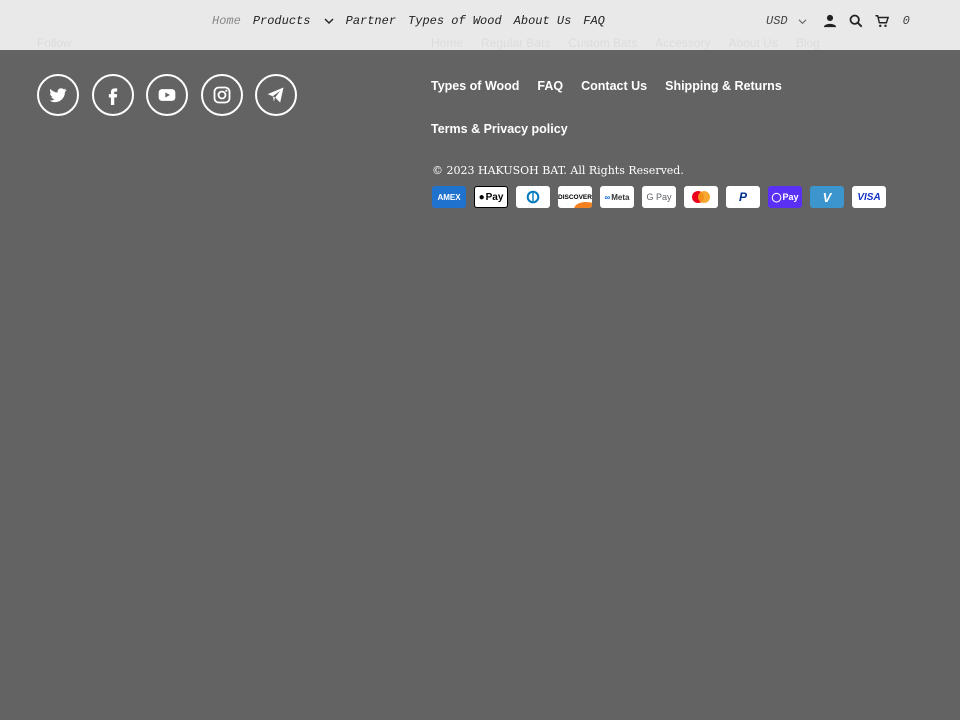  I want to click on visa-label: VISA, so click(869, 197).